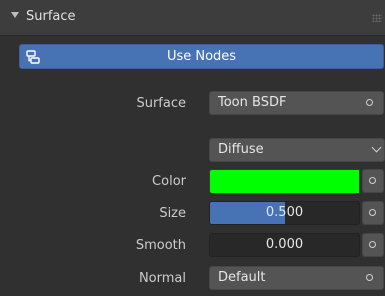 This screenshot has height=296, width=385. What do you see at coordinates (376, 147) in the screenshot?
I see `chevron-down-icon` at bounding box center [376, 147].